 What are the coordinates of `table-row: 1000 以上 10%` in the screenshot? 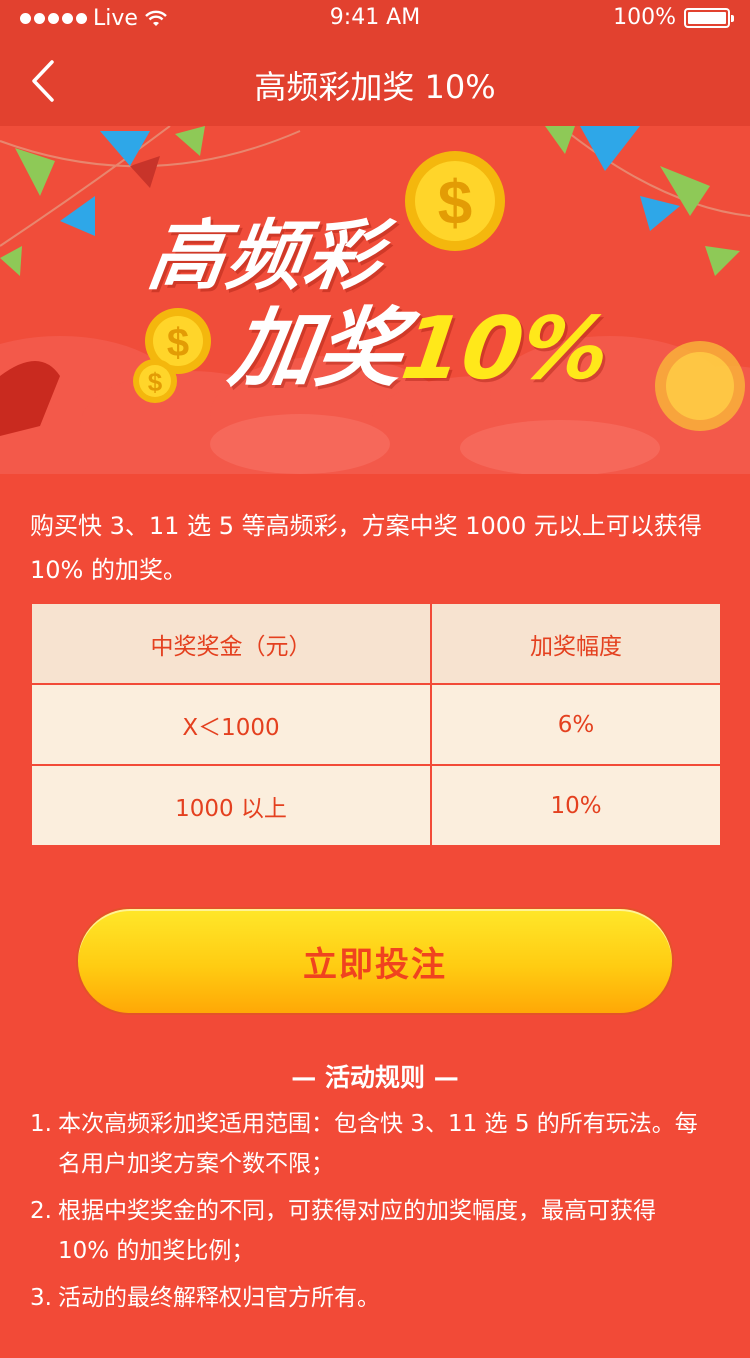 It's located at (376, 805).